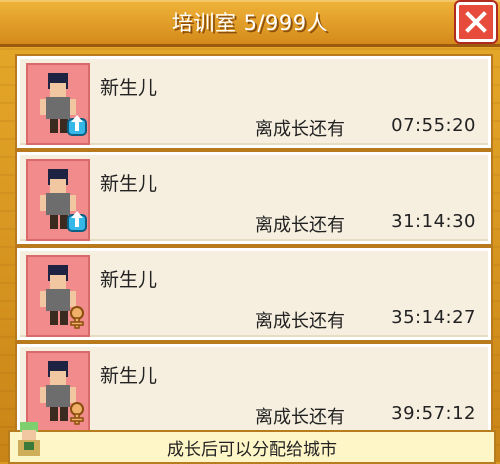 The width and height of the screenshot is (500, 464). I want to click on growth-timer: 35:14:27, so click(433, 317).